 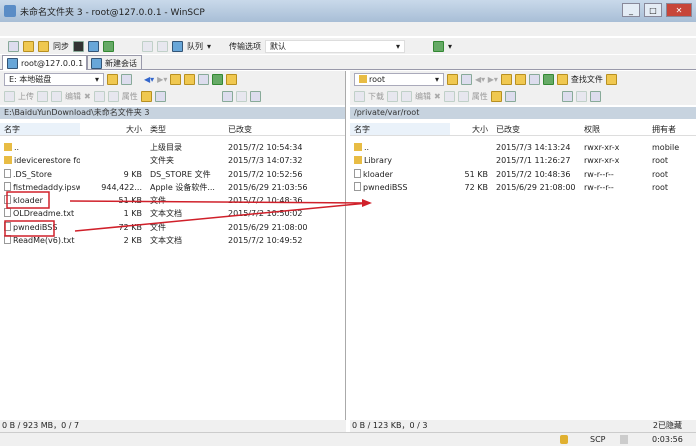 I want to click on highlight-pwnedibss, so click(x=29, y=228).